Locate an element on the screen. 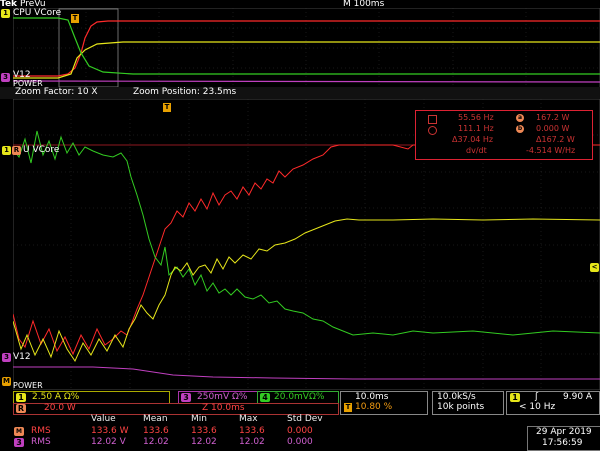 The width and height of the screenshot is (600, 451). ch3-pill: 3 is located at coordinates (186, 397).